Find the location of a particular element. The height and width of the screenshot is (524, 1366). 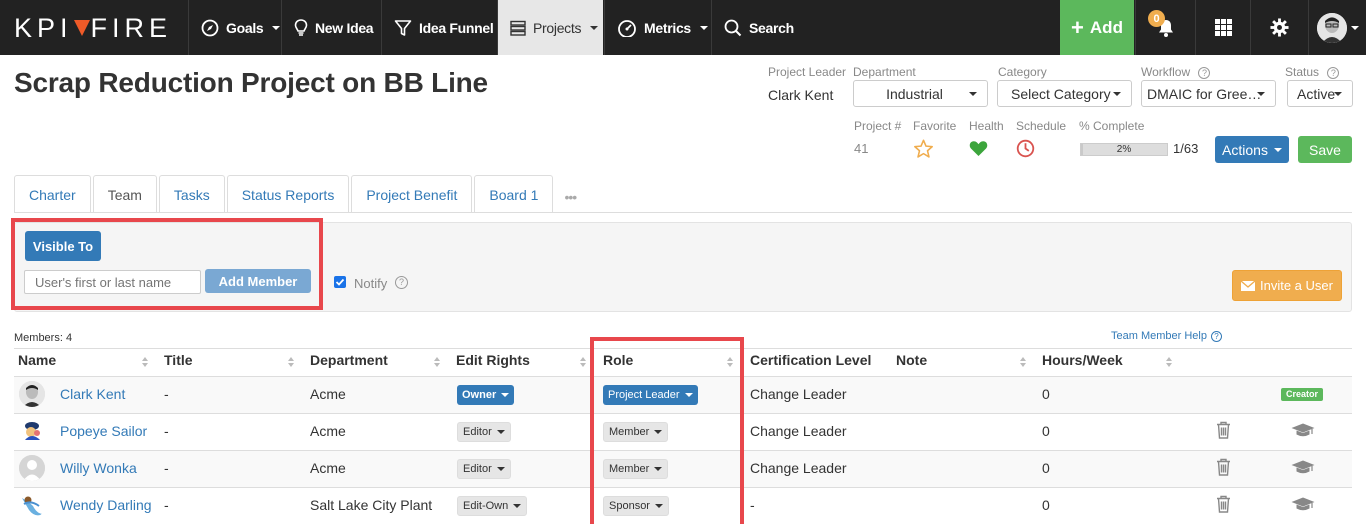

user-menu is located at coordinates (1337, 27).